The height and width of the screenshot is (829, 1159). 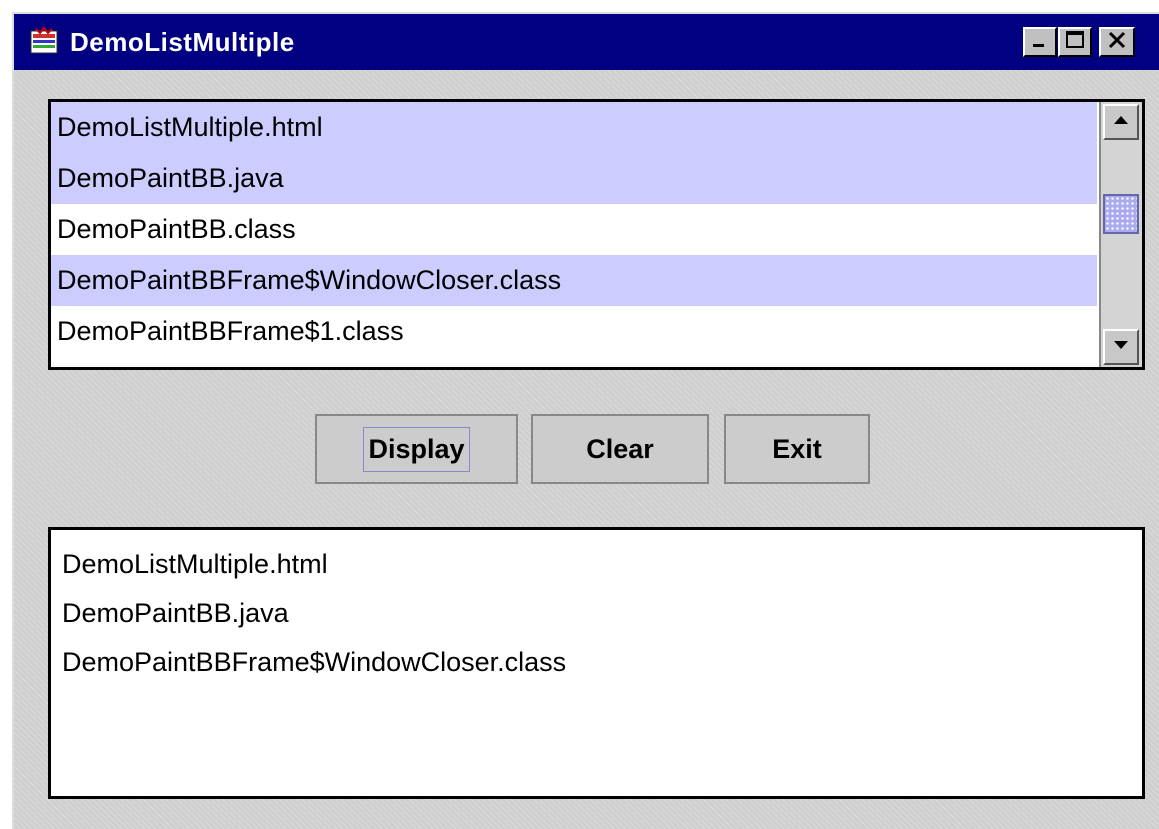 I want to click on window-title: DemoListMultiple, so click(x=182, y=42).